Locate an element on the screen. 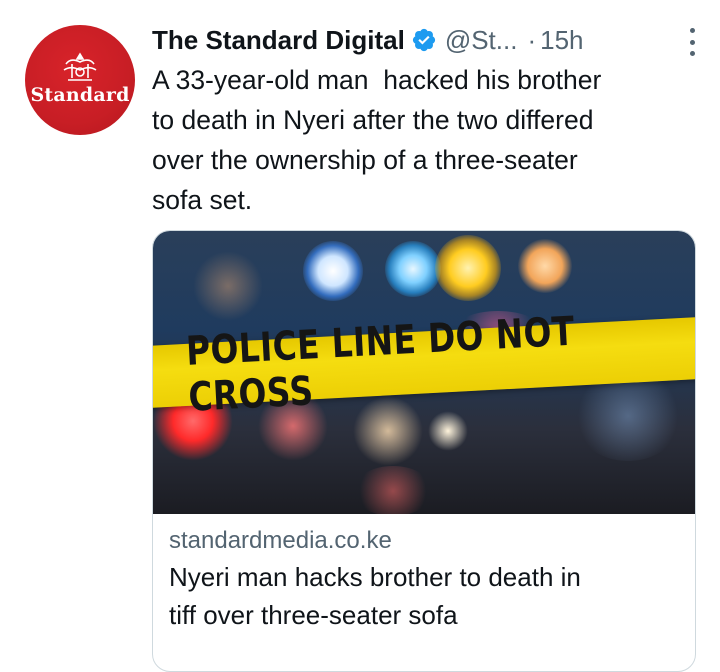 Image resolution: width=720 pixels, height=672 pixels. tweet-header: The Standard Digital @St... · 15h is located at coordinates (426, 40).